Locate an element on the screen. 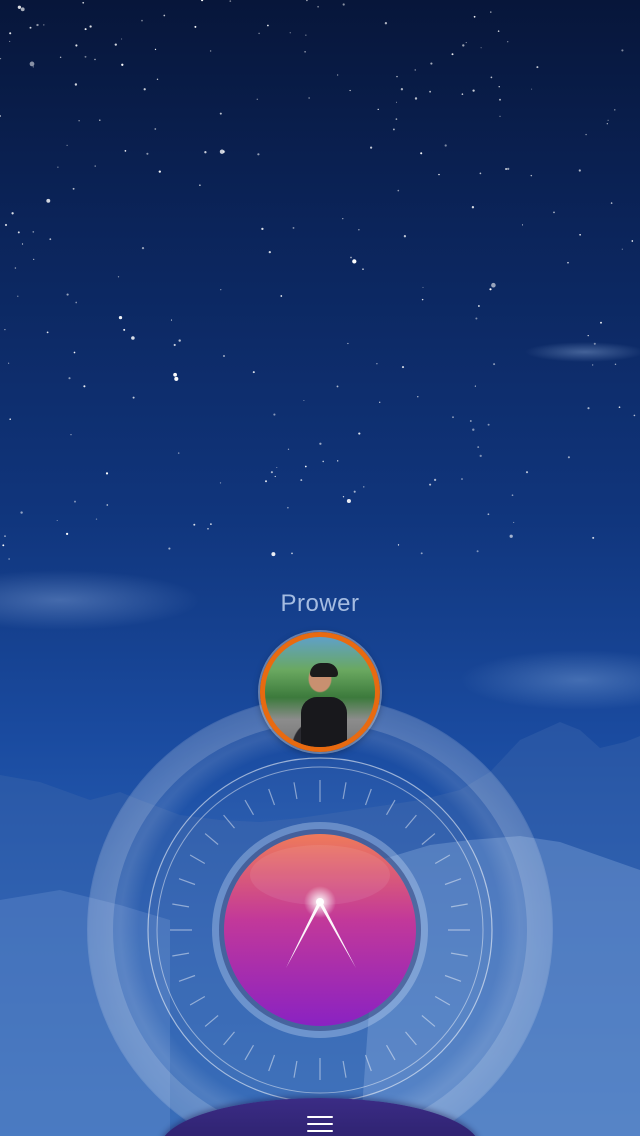  avatar-hair is located at coordinates (324, 670).